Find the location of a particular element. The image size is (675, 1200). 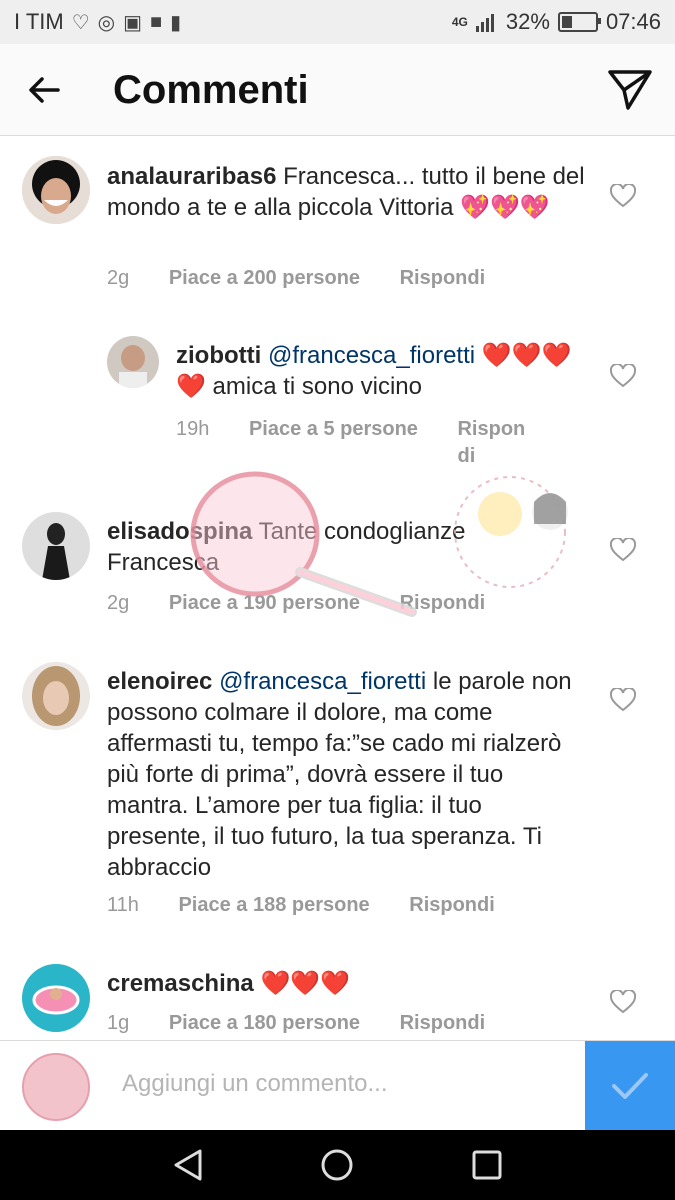

nav-home-icon is located at coordinates (337, 1165).